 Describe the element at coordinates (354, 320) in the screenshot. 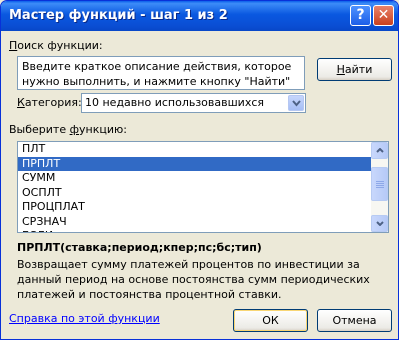

I see `cancel-button: Отмена` at that location.